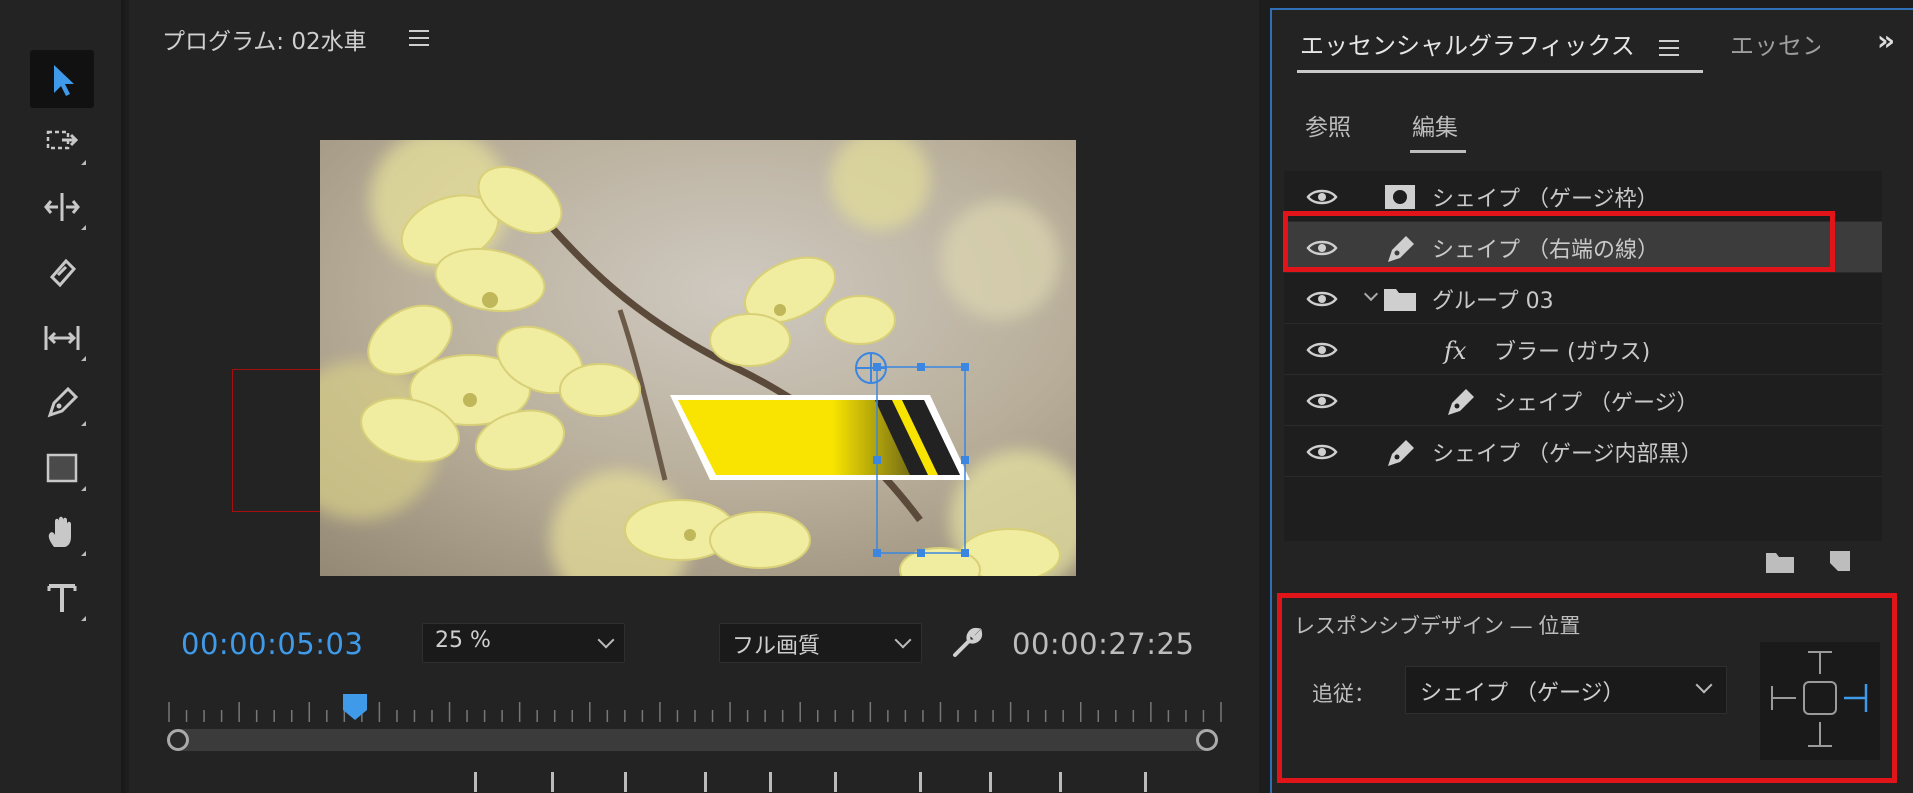  I want to click on quality-select: フル画質, so click(820, 643).